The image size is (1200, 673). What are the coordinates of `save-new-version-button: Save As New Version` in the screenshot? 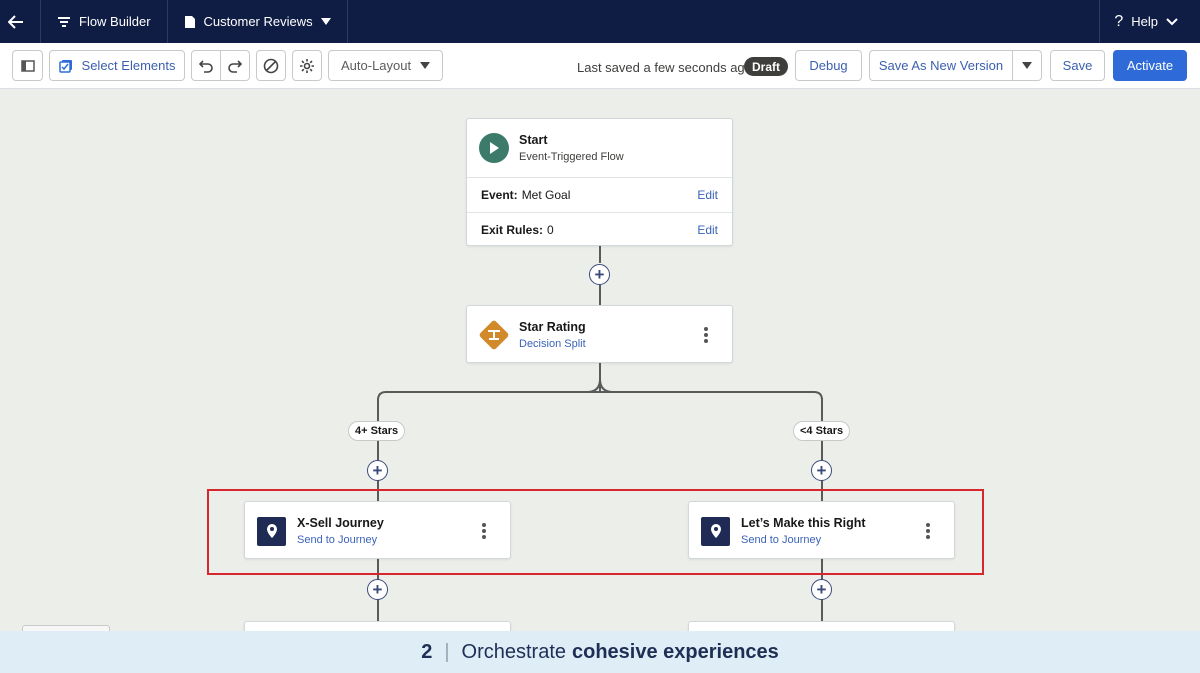 It's located at (941, 65).